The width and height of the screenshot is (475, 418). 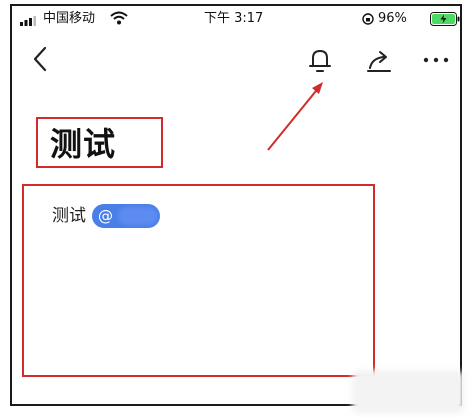 What do you see at coordinates (320, 60) in the screenshot?
I see `bell-icon` at bounding box center [320, 60].